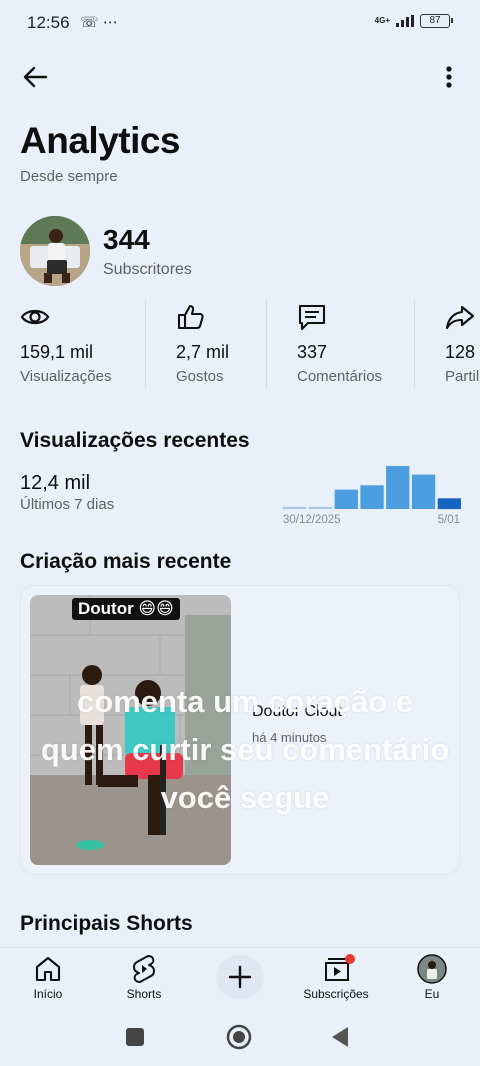 The width and height of the screenshot is (480, 1066). What do you see at coordinates (48, 22) in the screenshot?
I see `status-time: 12:56` at bounding box center [48, 22].